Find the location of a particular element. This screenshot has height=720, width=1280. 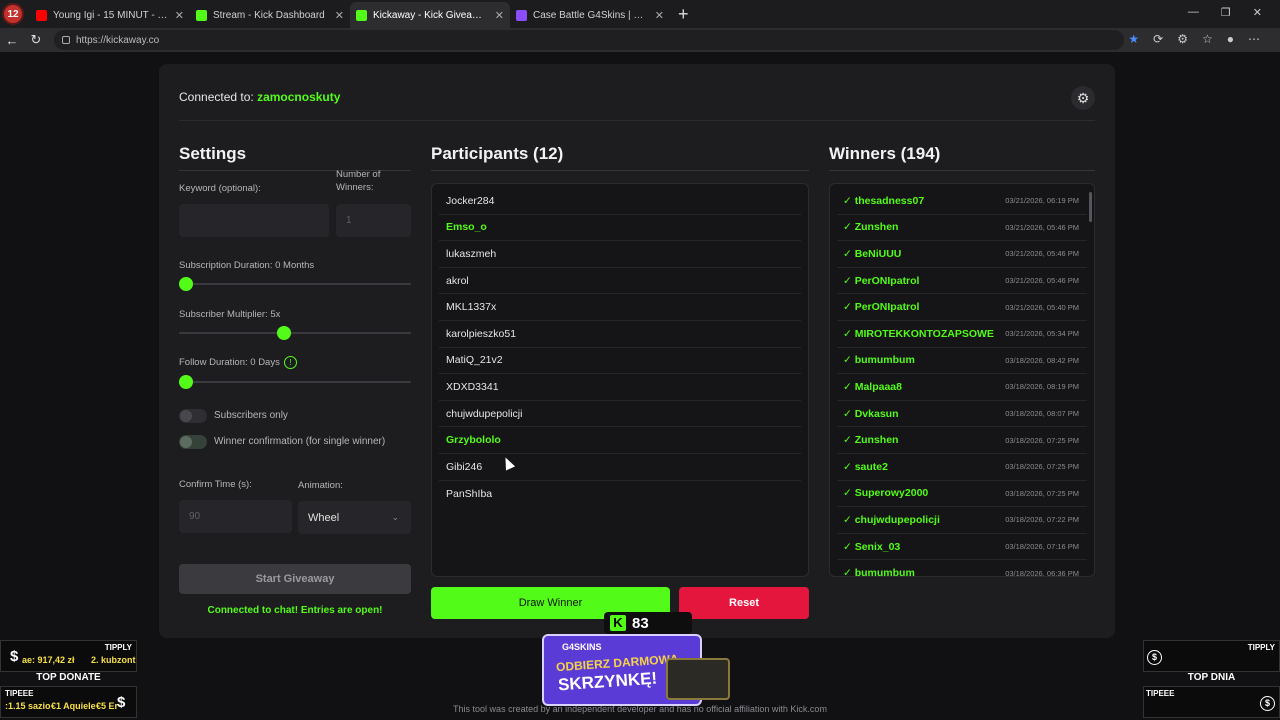

promo-brand: G4SKINS is located at coordinates (582, 647).